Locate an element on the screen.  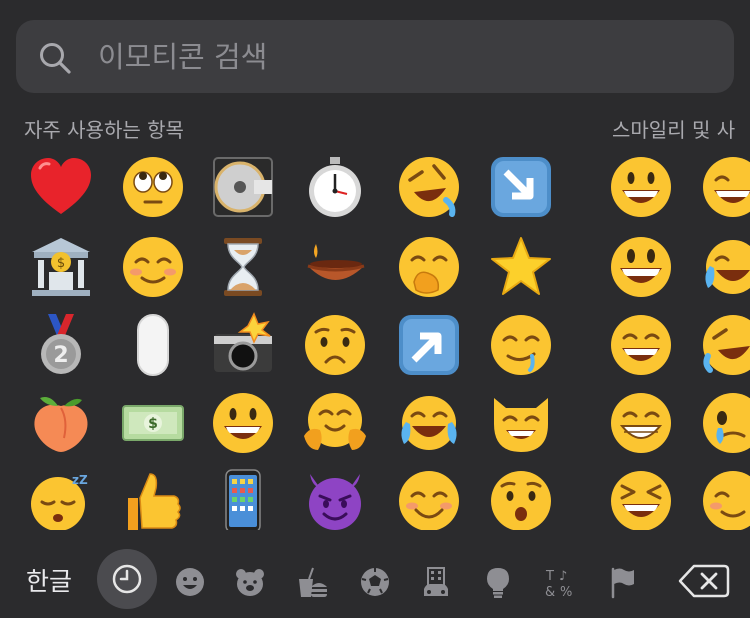
drooling-face-emoji is located at coordinates (521, 345).